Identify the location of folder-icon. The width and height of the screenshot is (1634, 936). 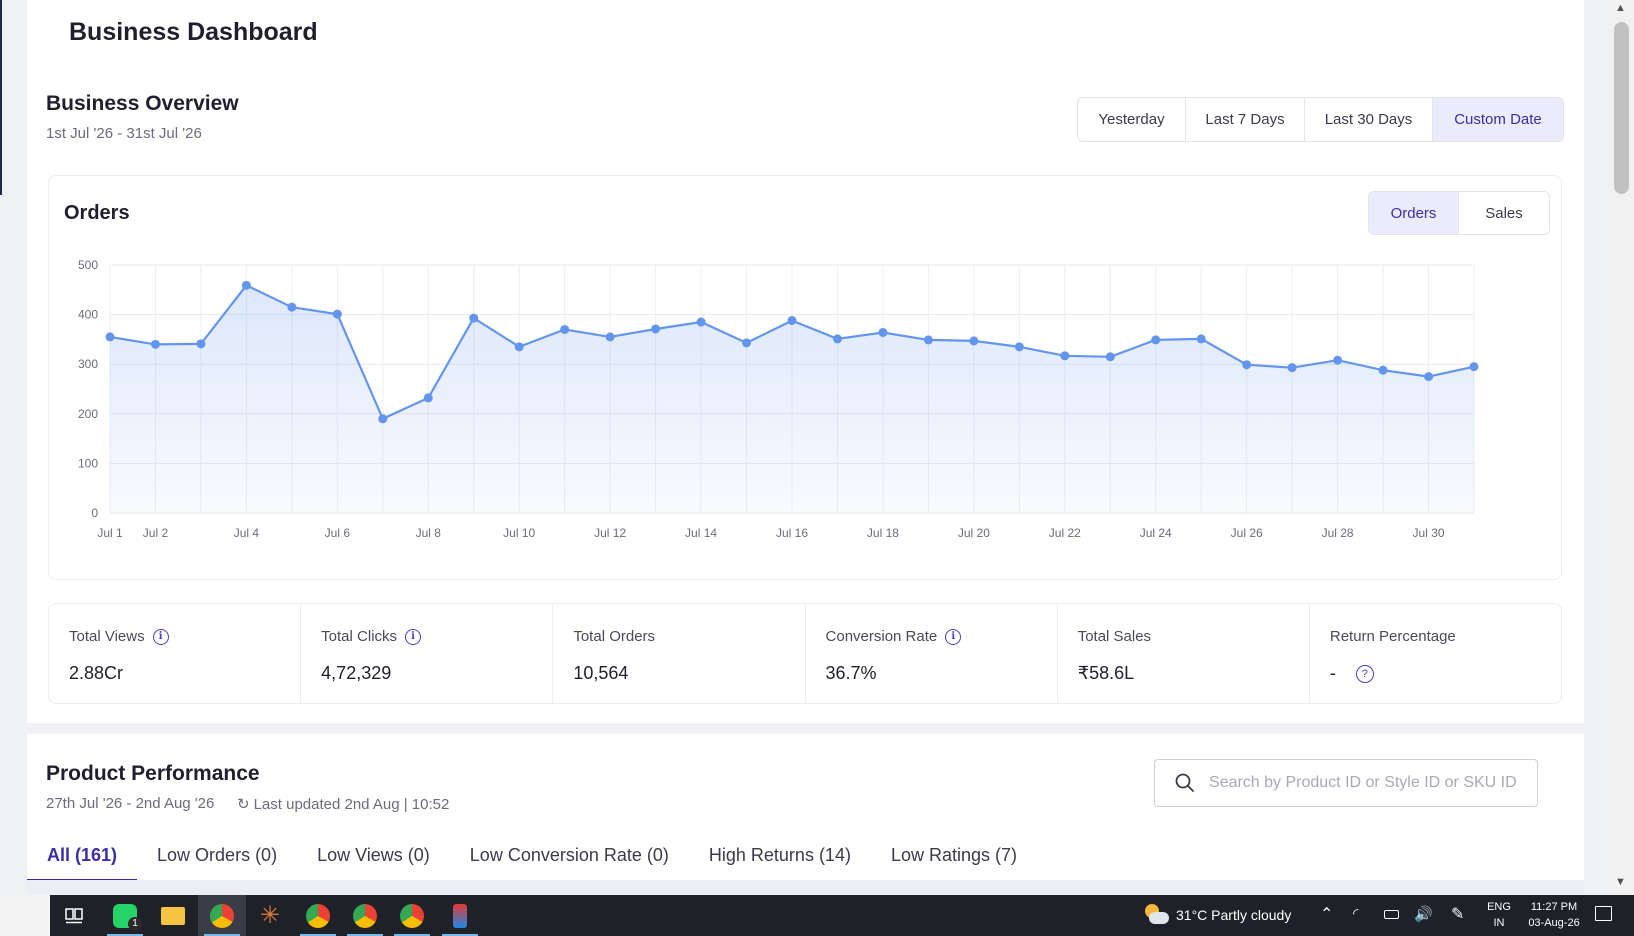
(173, 915).